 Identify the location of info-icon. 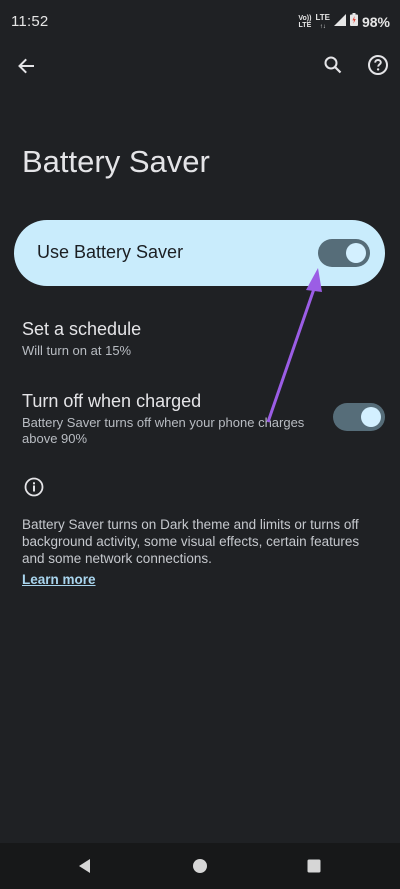
(34, 487).